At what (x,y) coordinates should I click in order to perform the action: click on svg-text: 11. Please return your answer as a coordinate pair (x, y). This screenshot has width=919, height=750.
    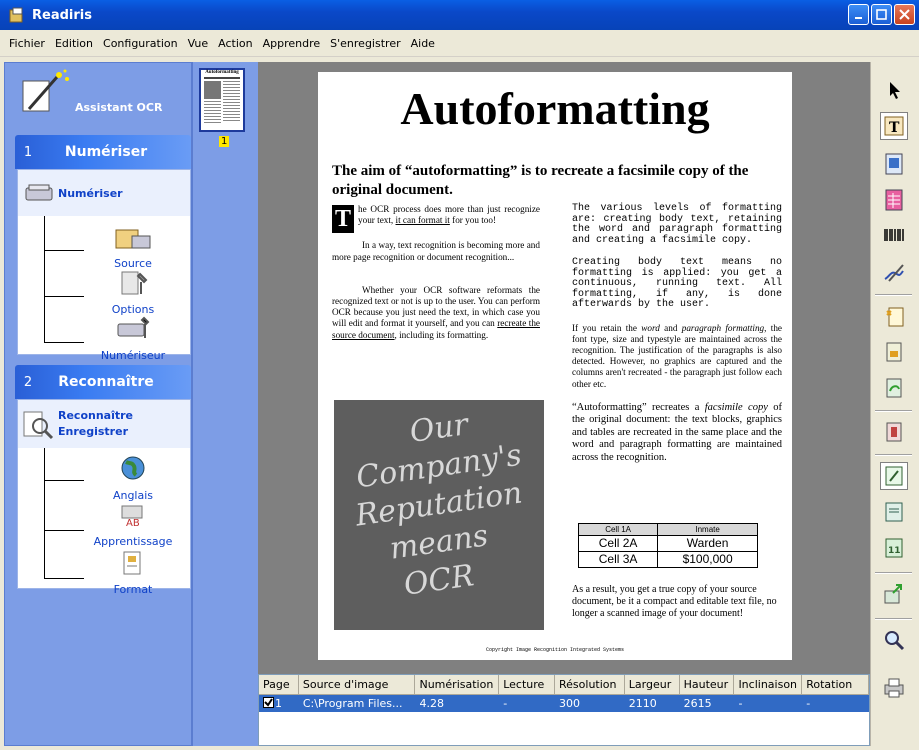
    Looking at the image, I should click on (894, 551).